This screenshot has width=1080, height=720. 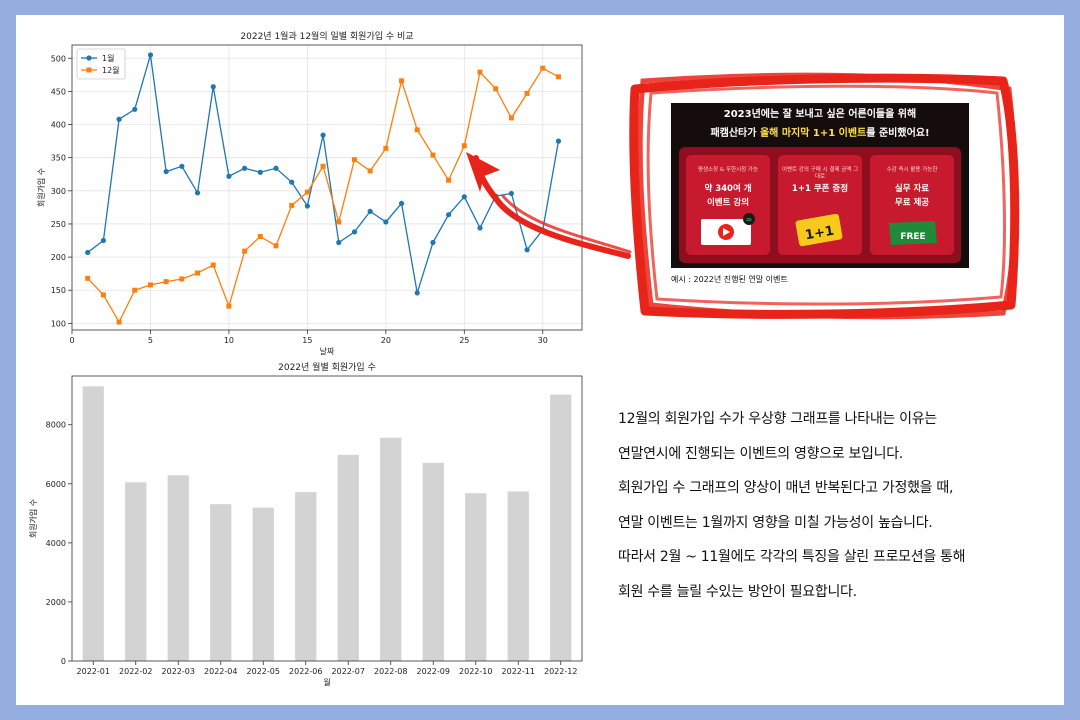 I want to click on card-title: 실무 자료, so click(x=912, y=189).